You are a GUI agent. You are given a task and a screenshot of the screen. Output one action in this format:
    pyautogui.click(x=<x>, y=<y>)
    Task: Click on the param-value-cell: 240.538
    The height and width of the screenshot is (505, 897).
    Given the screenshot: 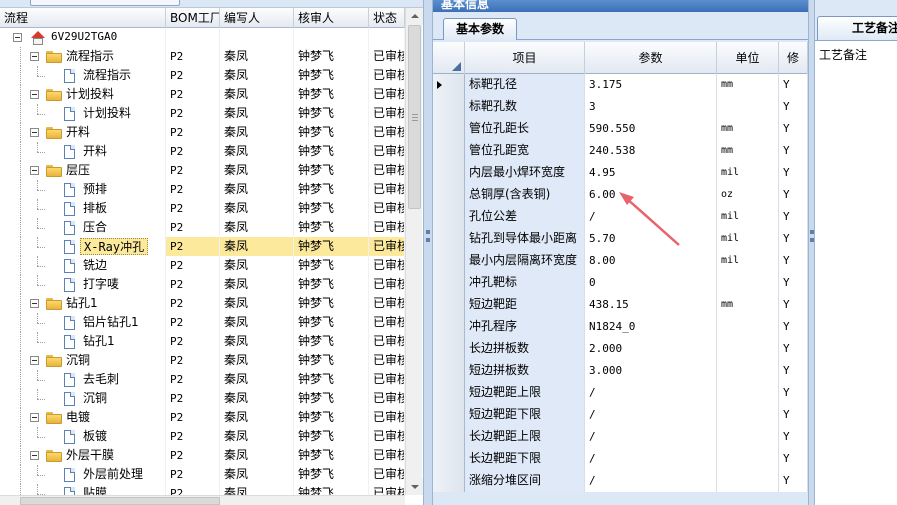 What is the action you would take?
    pyautogui.click(x=651, y=151)
    